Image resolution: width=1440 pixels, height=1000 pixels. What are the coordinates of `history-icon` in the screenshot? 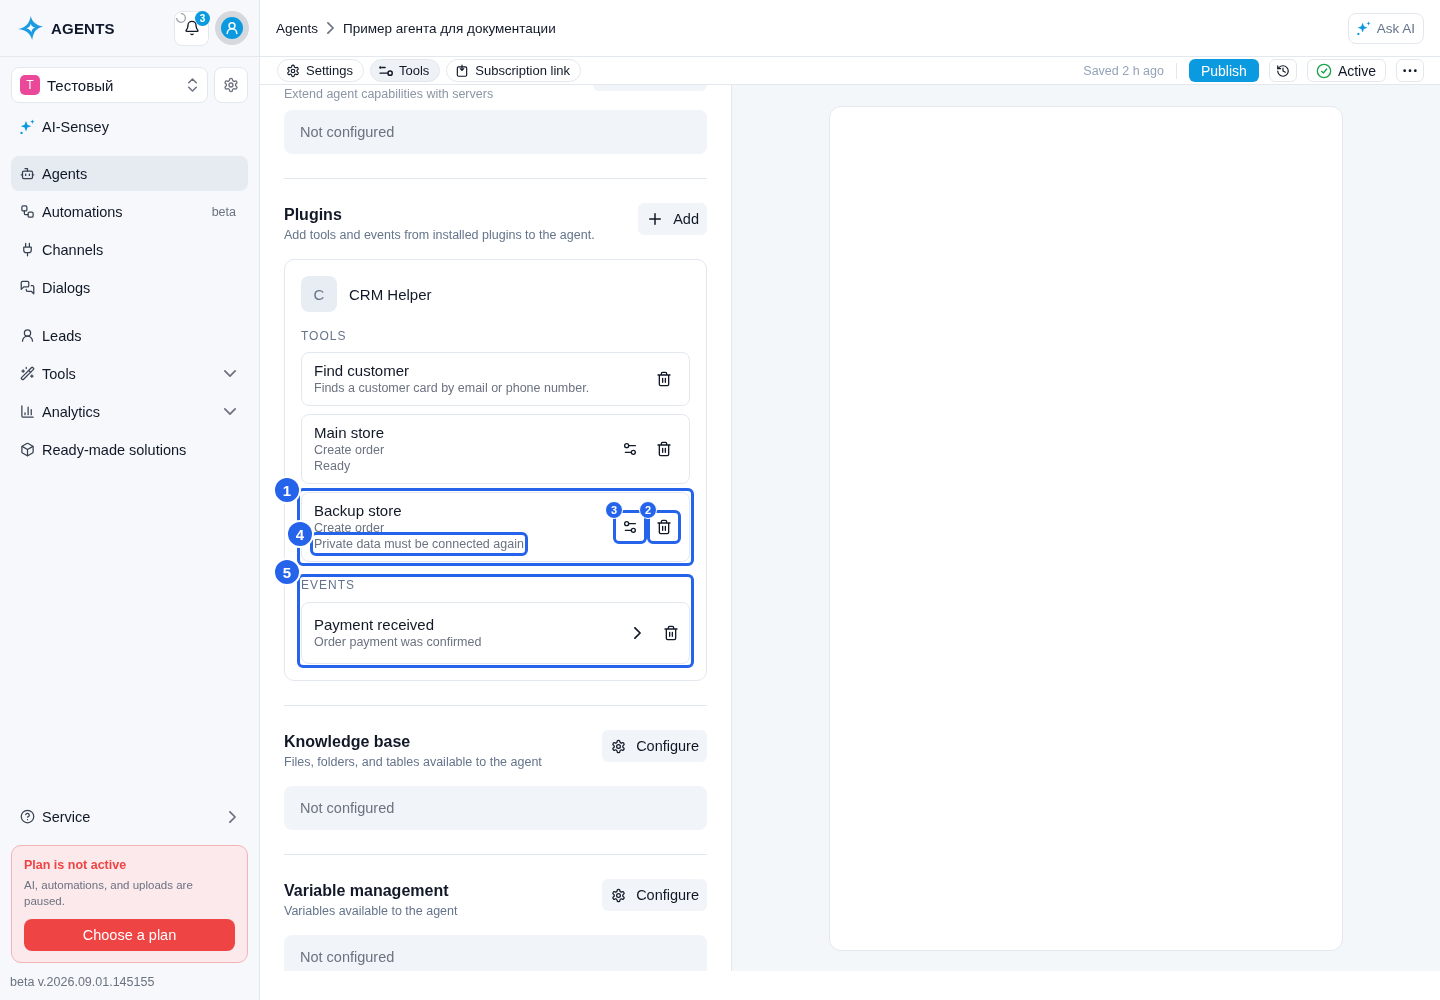 It's located at (1282, 70).